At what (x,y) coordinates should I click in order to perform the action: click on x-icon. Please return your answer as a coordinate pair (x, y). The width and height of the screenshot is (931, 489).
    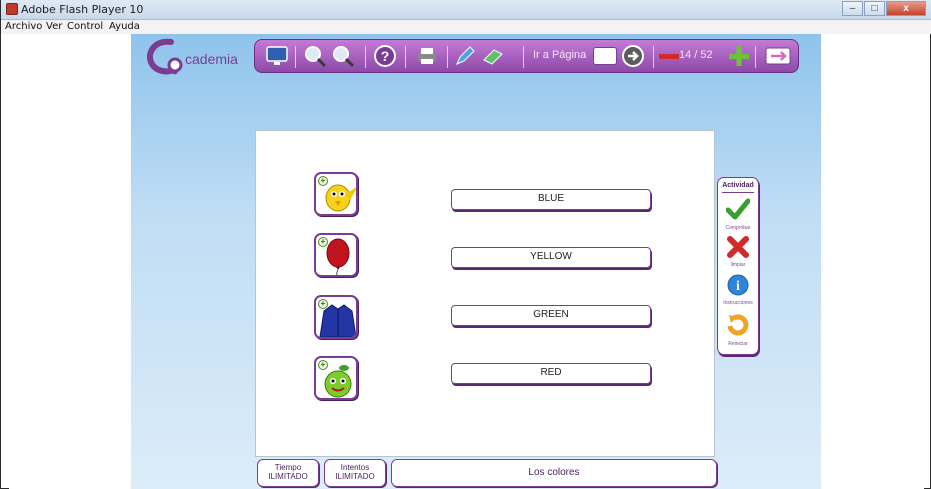
    Looking at the image, I should click on (738, 247).